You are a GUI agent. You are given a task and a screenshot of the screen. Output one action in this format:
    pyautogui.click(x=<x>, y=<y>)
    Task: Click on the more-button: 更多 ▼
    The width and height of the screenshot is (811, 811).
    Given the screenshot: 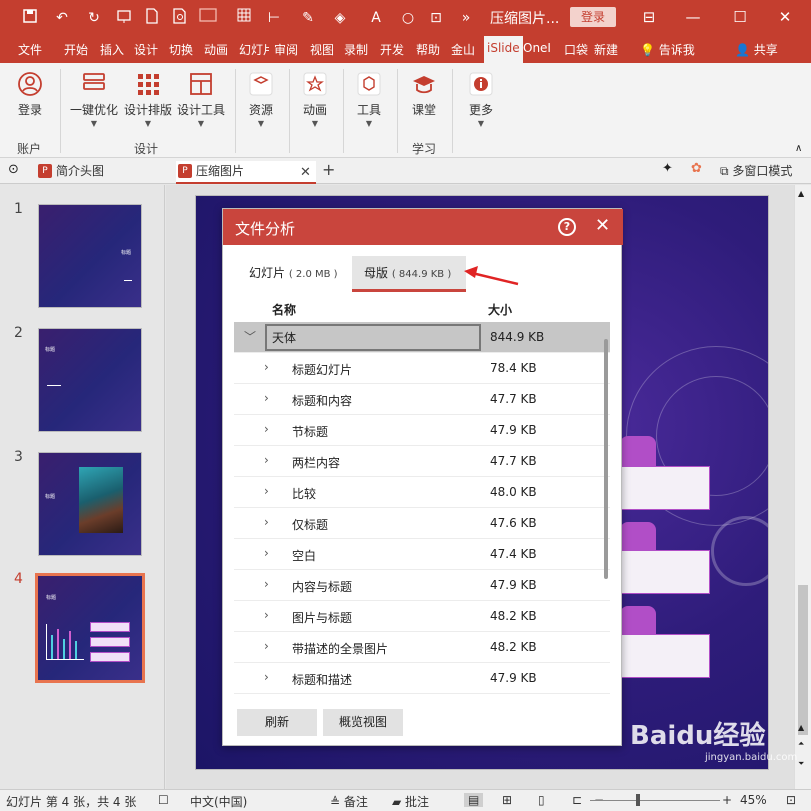 What is the action you would take?
    pyautogui.click(x=481, y=99)
    